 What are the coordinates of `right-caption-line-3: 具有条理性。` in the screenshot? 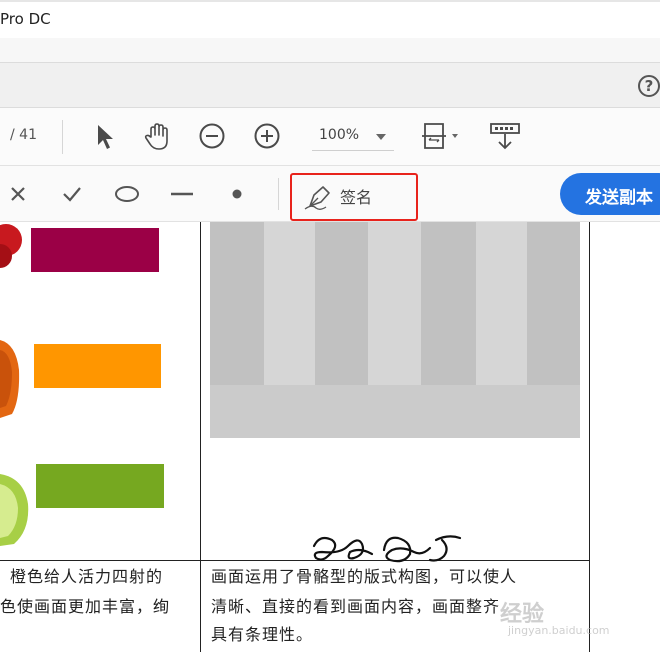 It's located at (262, 634).